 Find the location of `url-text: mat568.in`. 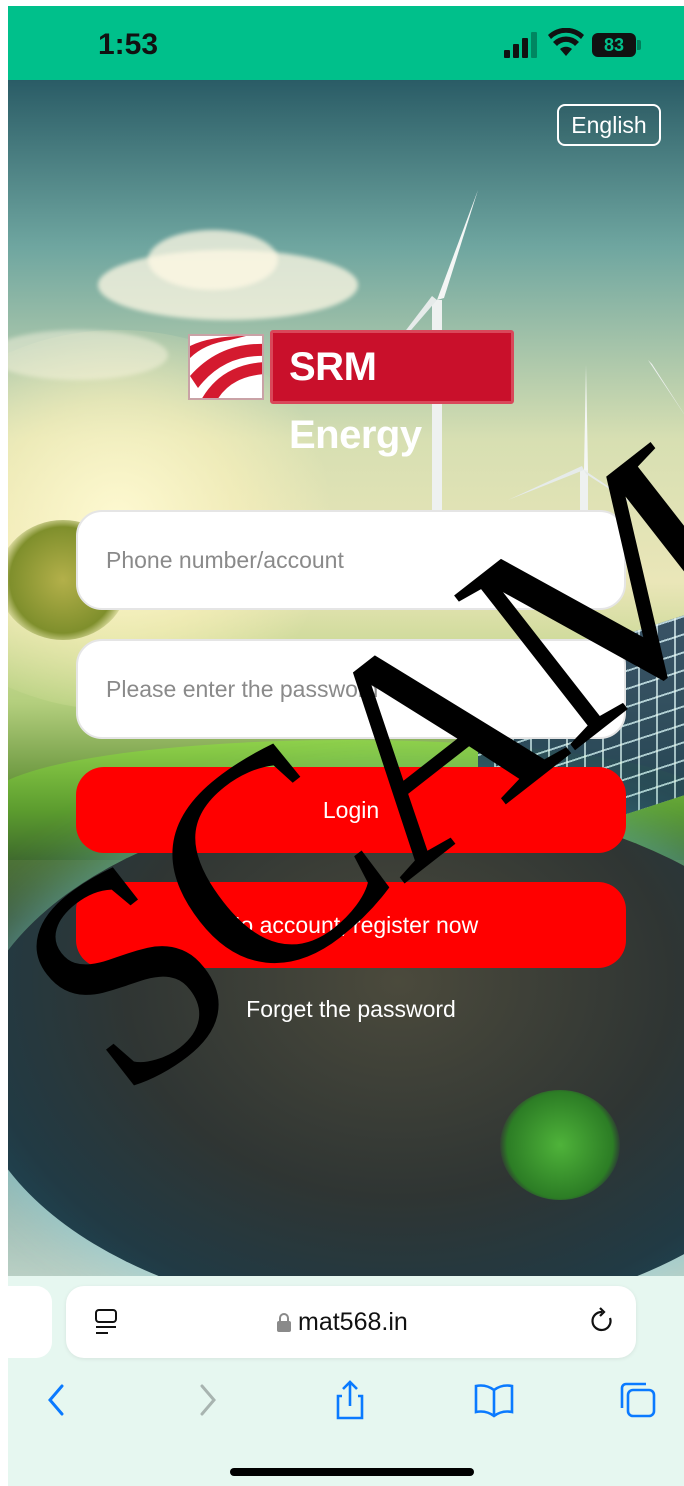

url-text: mat568.in is located at coordinates (353, 1322).